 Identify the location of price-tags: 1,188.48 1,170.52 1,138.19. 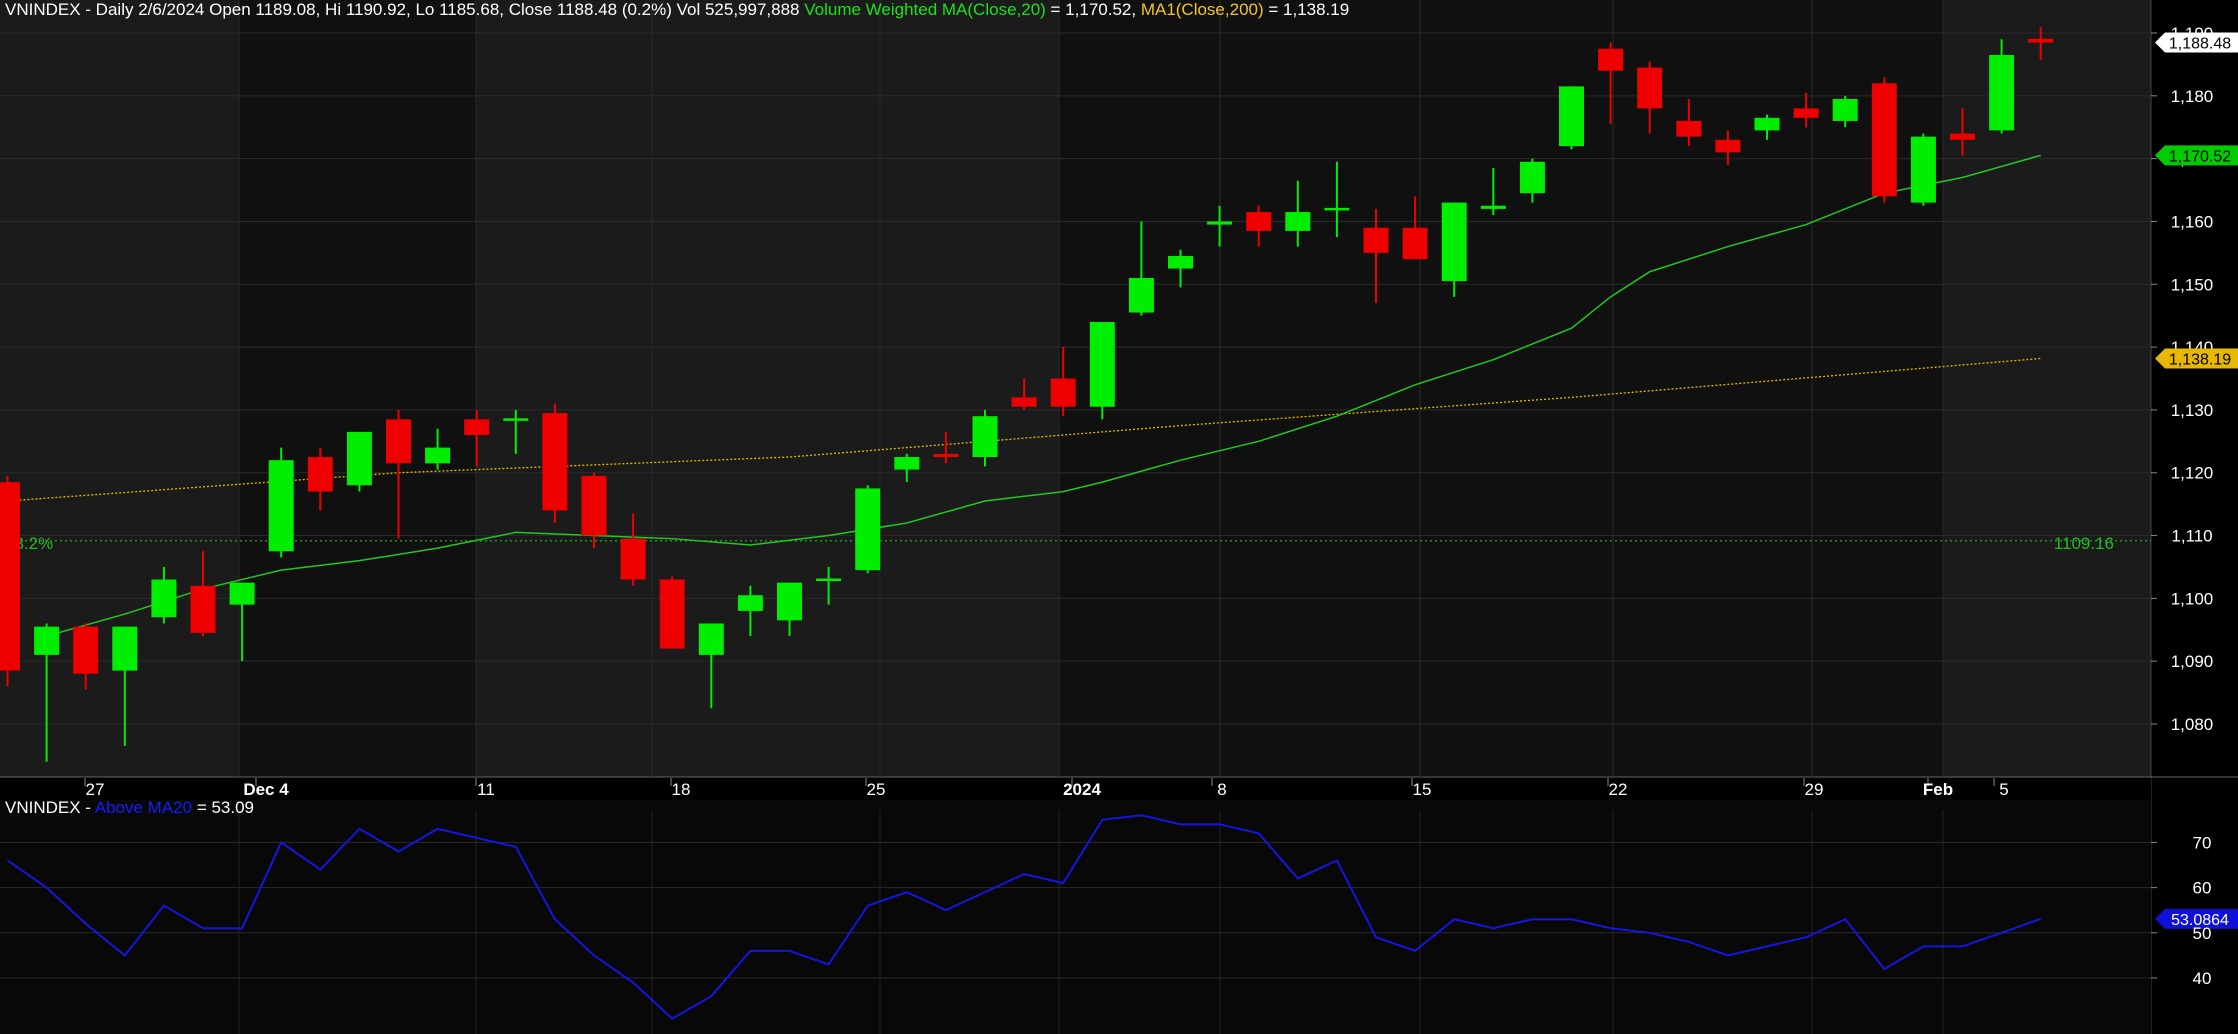
(2196, 200).